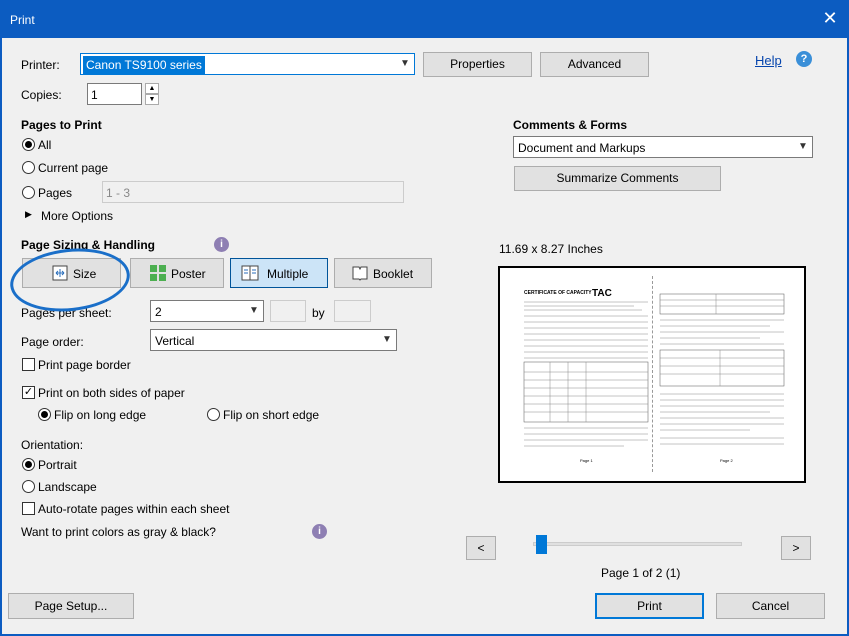 This screenshot has height=636, width=849. What do you see at coordinates (541, 544) in the screenshot?
I see `page-slider-thumb` at bounding box center [541, 544].